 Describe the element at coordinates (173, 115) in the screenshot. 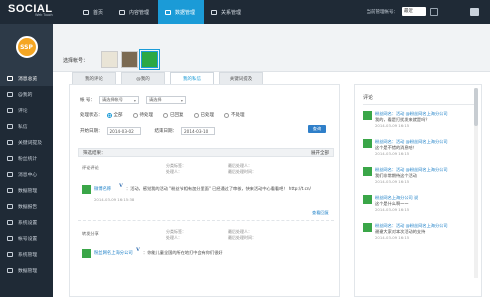

I see `status-radio-replied: 已回复` at that location.